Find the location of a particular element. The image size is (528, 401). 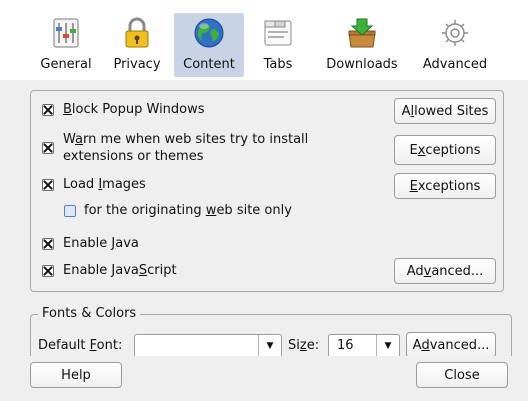

font-size-value: 16 is located at coordinates (345, 345).